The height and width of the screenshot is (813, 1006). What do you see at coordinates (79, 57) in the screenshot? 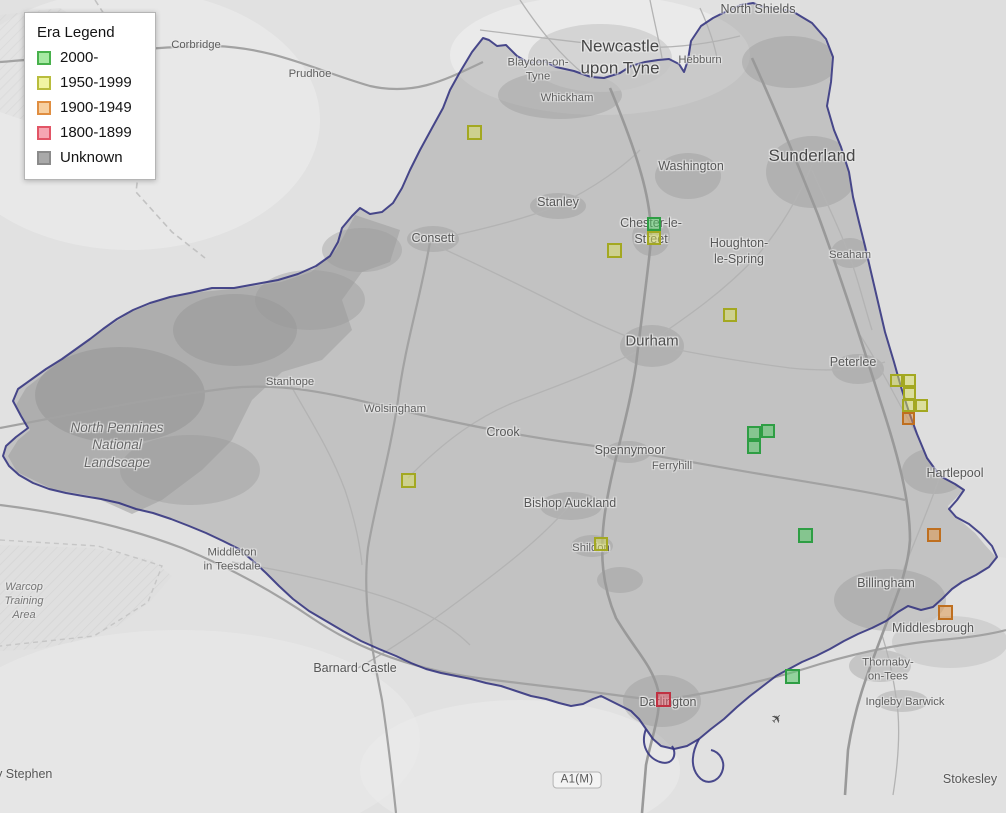
I see `legend-label: 2000-` at bounding box center [79, 57].